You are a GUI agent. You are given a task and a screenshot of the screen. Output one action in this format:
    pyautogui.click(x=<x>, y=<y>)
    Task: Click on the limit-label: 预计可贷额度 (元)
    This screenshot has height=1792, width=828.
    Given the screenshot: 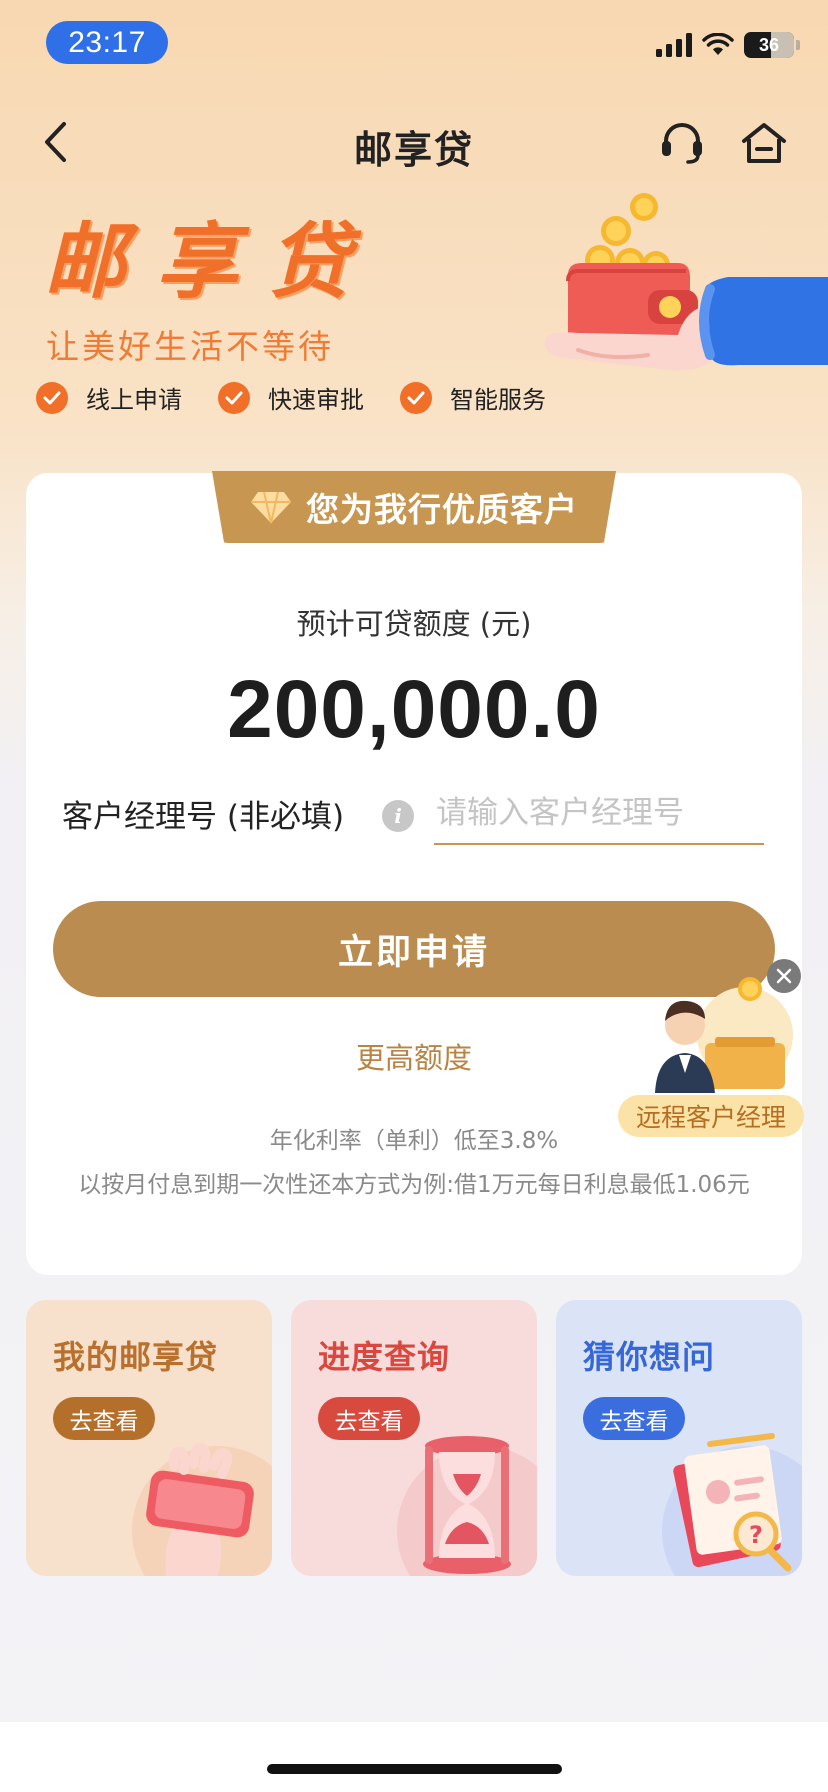 What is the action you would take?
    pyautogui.click(x=414, y=624)
    